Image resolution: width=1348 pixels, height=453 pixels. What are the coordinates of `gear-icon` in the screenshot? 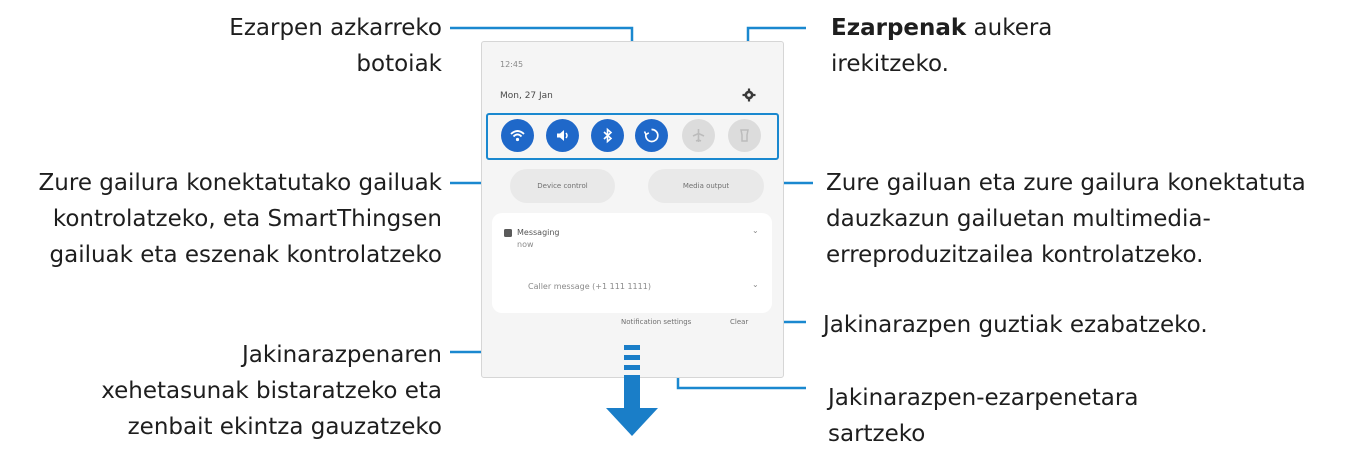 It's located at (749, 95).